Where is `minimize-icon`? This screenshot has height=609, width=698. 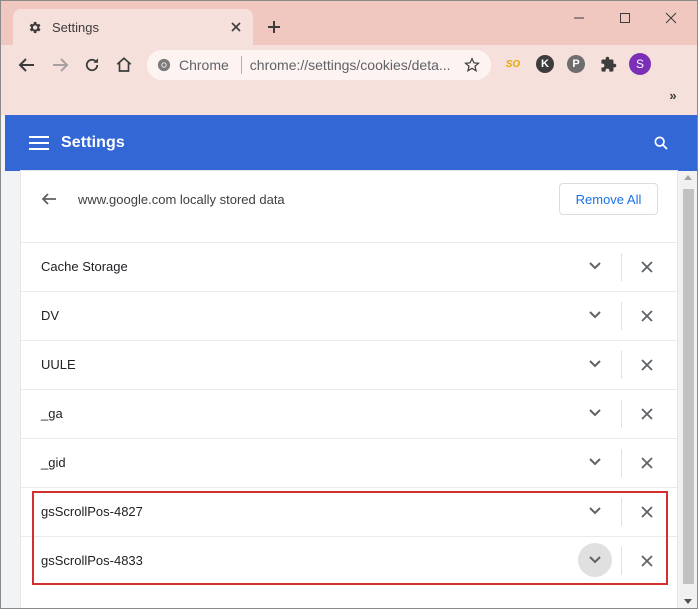
minimize-icon is located at coordinates (579, 18).